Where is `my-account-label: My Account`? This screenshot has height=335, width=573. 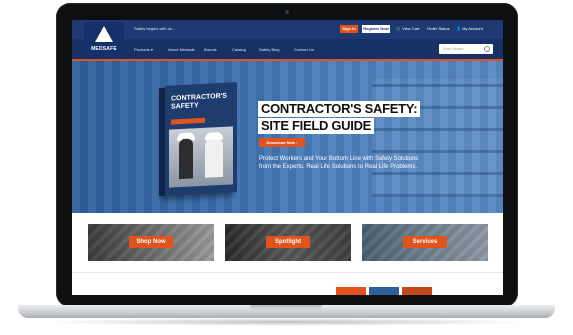
my-account-label: My Account is located at coordinates (472, 28).